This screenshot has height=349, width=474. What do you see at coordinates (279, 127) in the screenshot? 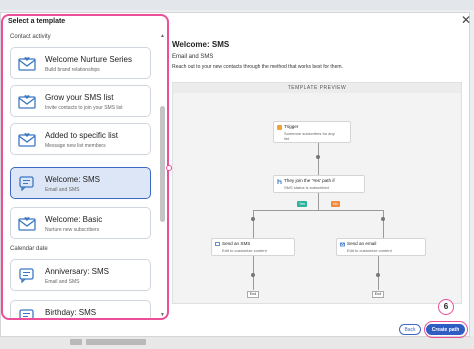
I see `trigger-icon` at bounding box center [279, 127].